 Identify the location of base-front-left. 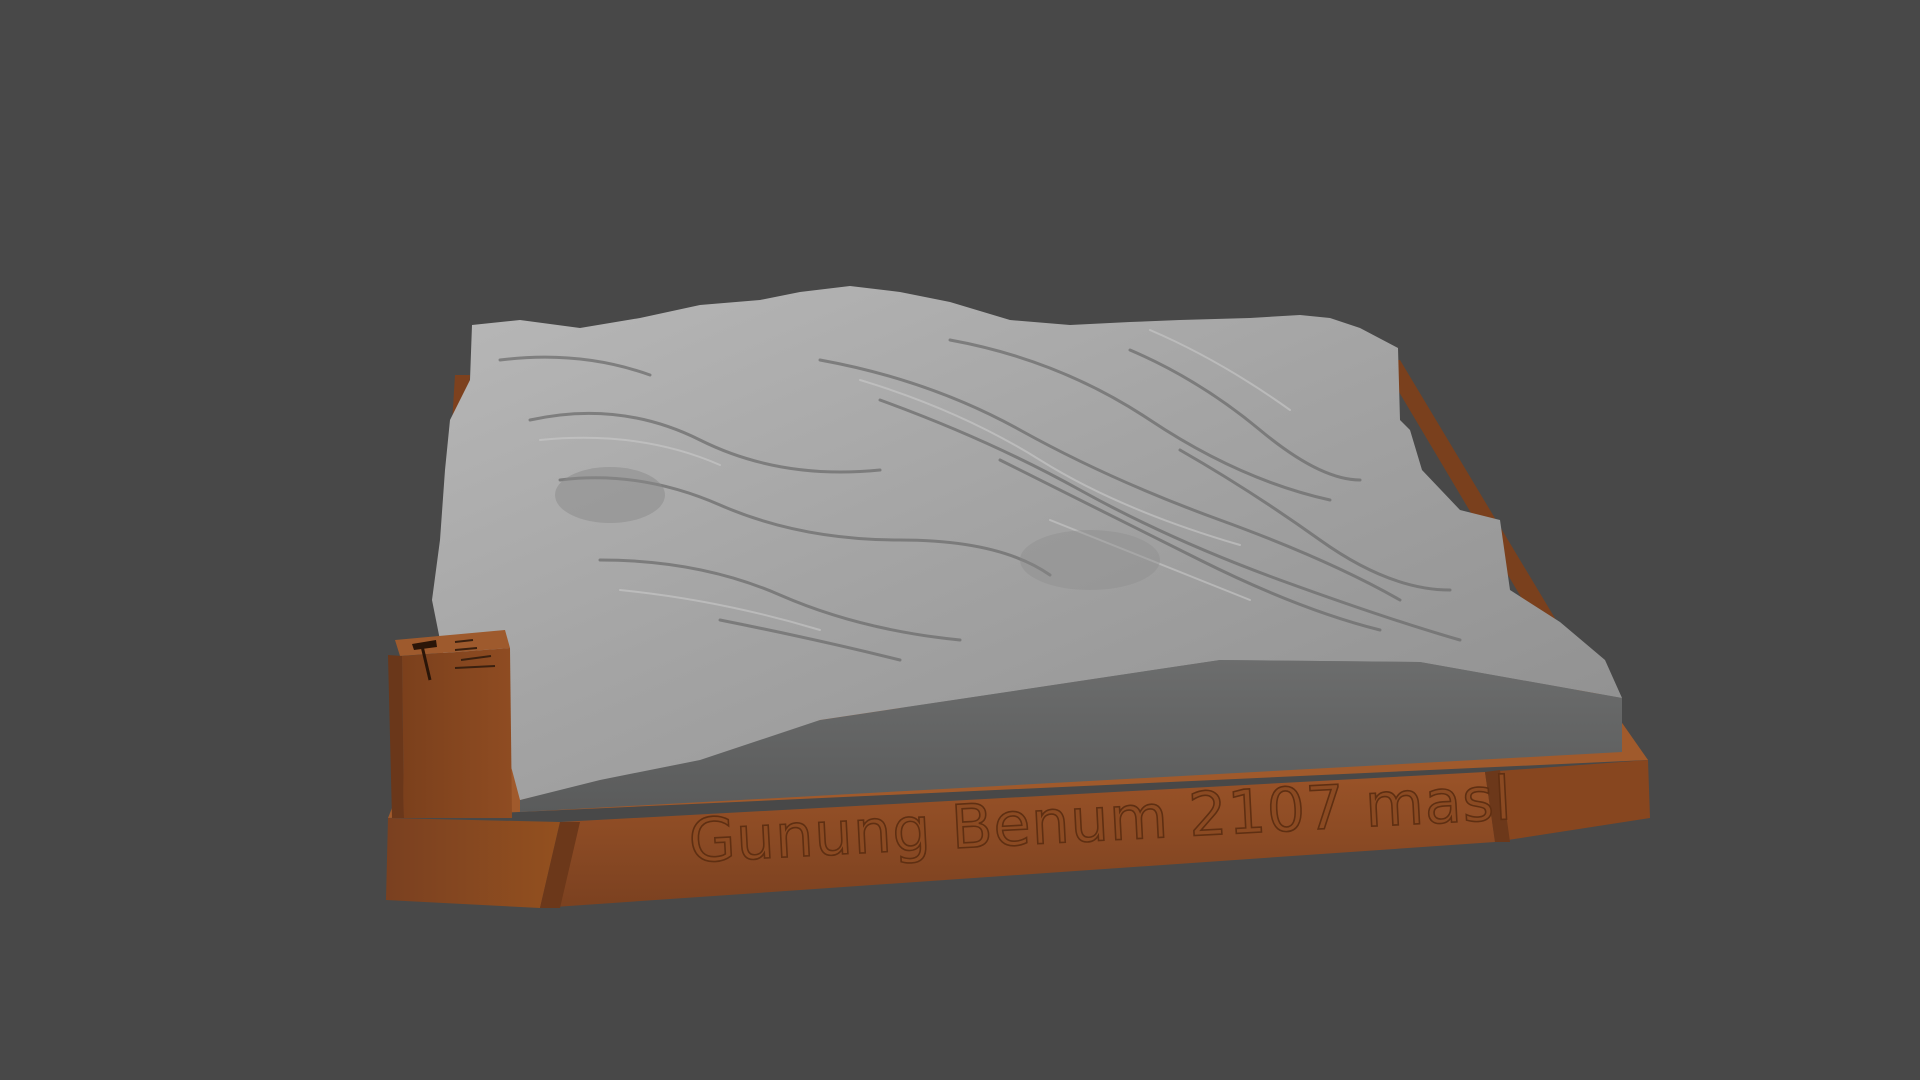
(473, 863).